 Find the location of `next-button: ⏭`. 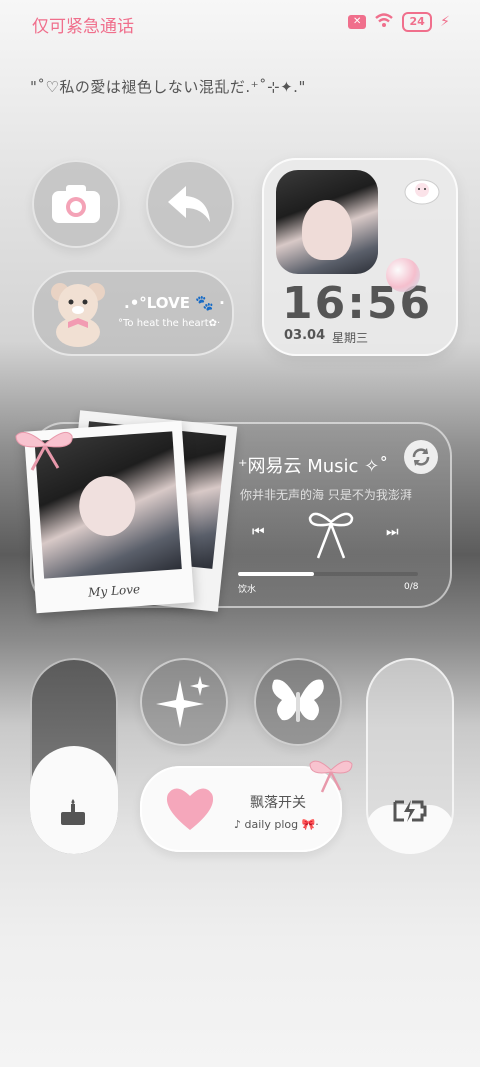

next-button: ⏭ is located at coordinates (392, 532).